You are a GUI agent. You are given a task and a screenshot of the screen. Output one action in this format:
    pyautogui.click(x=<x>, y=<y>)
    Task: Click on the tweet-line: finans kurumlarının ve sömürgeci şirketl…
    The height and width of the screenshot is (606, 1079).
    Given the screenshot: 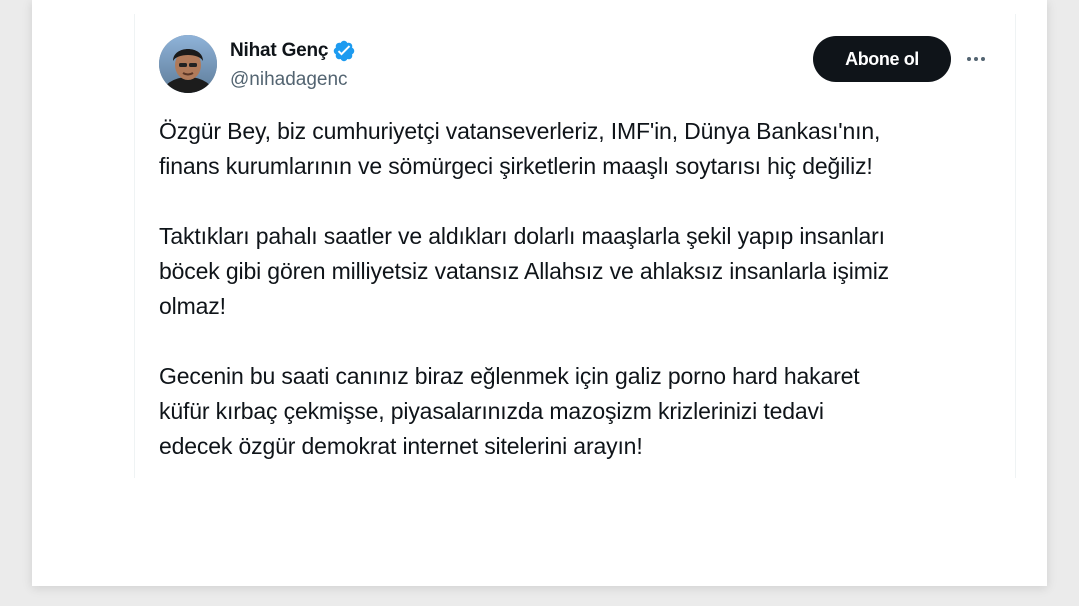 What is the action you would take?
    pyautogui.click(x=516, y=166)
    